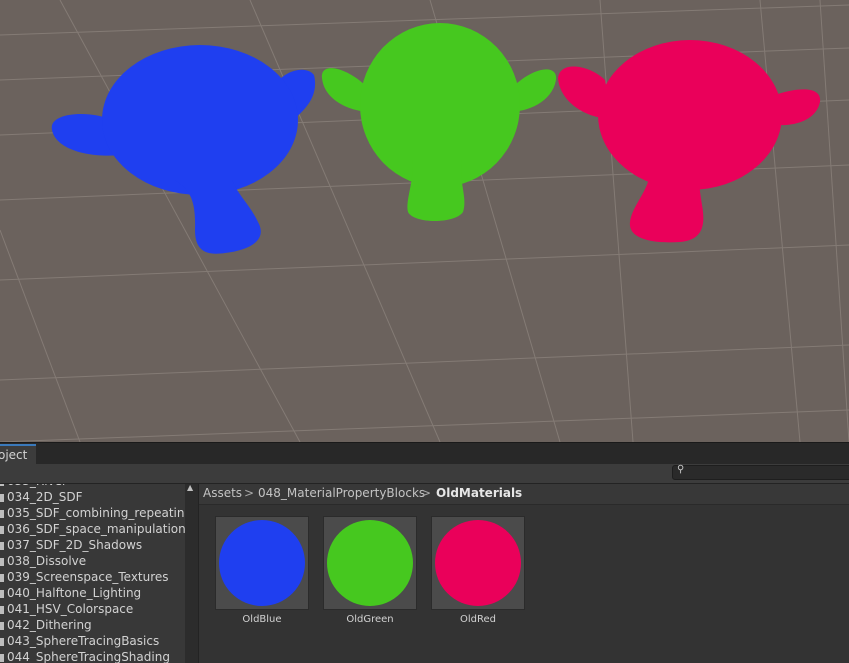 The height and width of the screenshot is (663, 849). Describe the element at coordinates (192, 573) in the screenshot. I see `panel-splitter: ▲` at that location.